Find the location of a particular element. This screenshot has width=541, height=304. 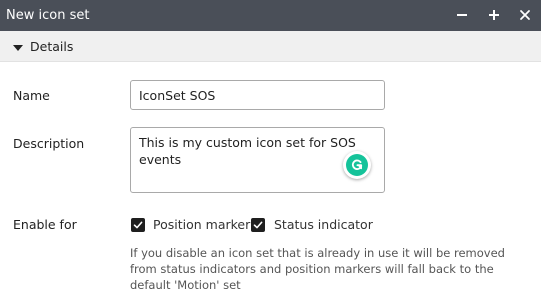

maximize-button is located at coordinates (494, 15).